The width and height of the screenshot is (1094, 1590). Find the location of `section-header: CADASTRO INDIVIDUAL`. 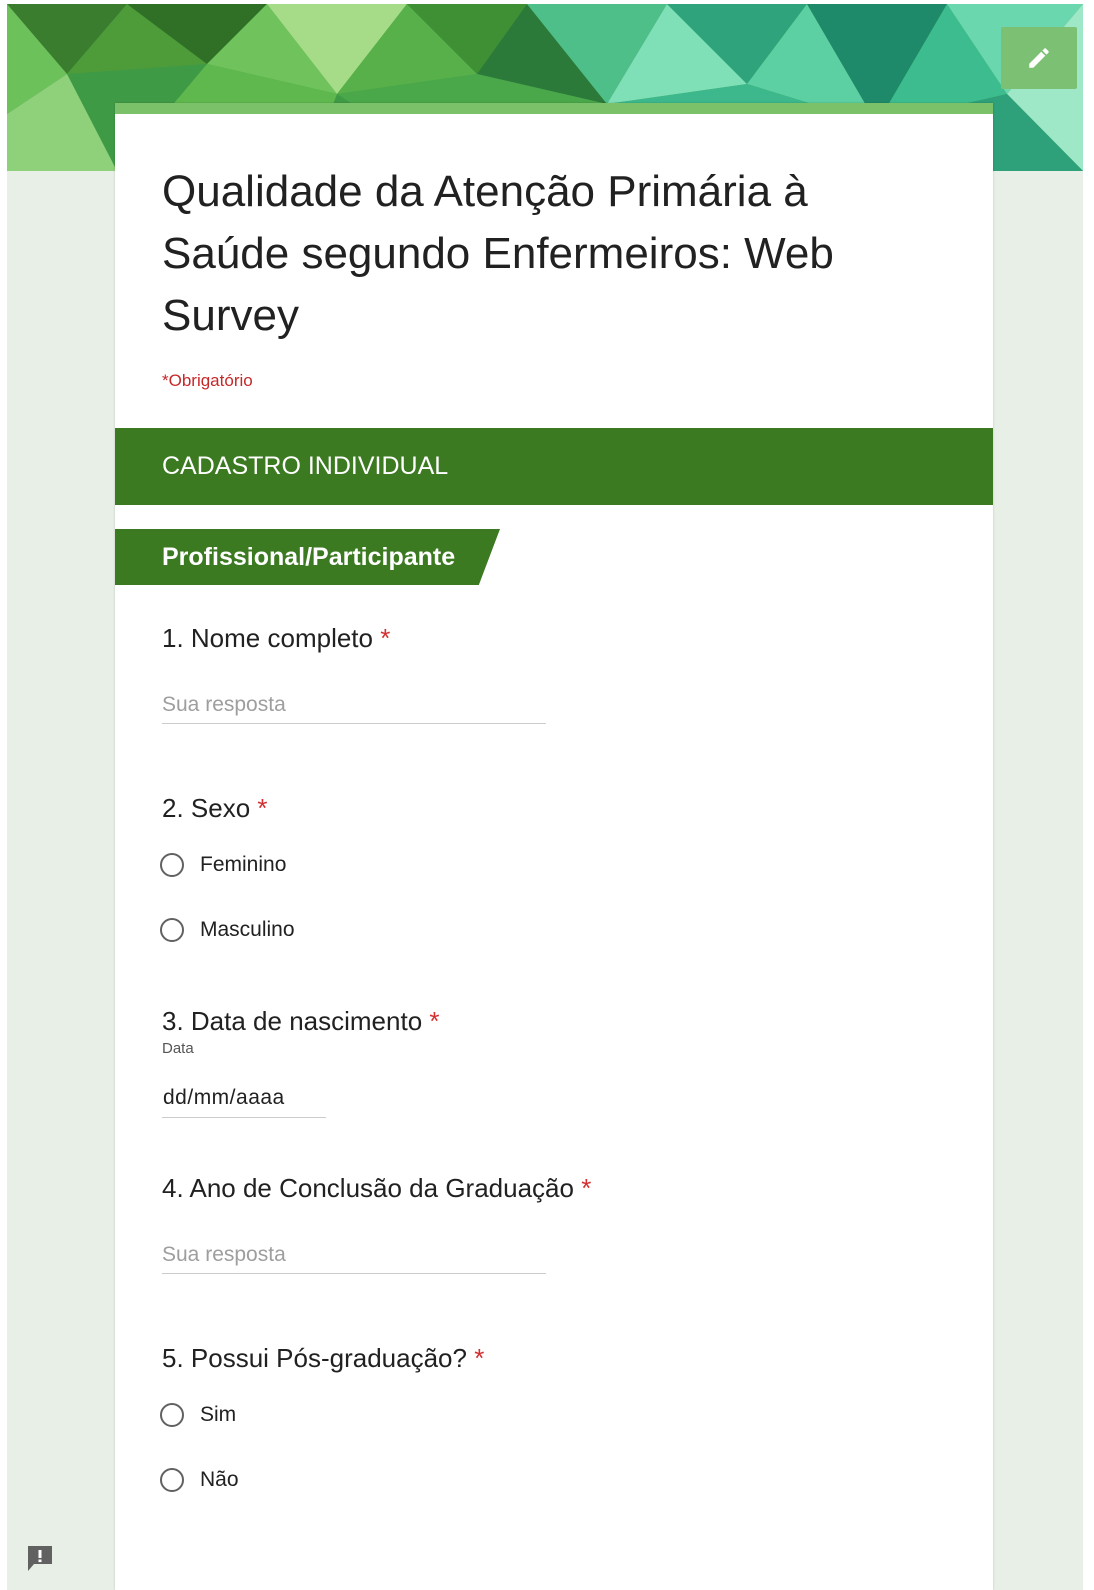

section-header: CADASTRO INDIVIDUAL is located at coordinates (554, 466).